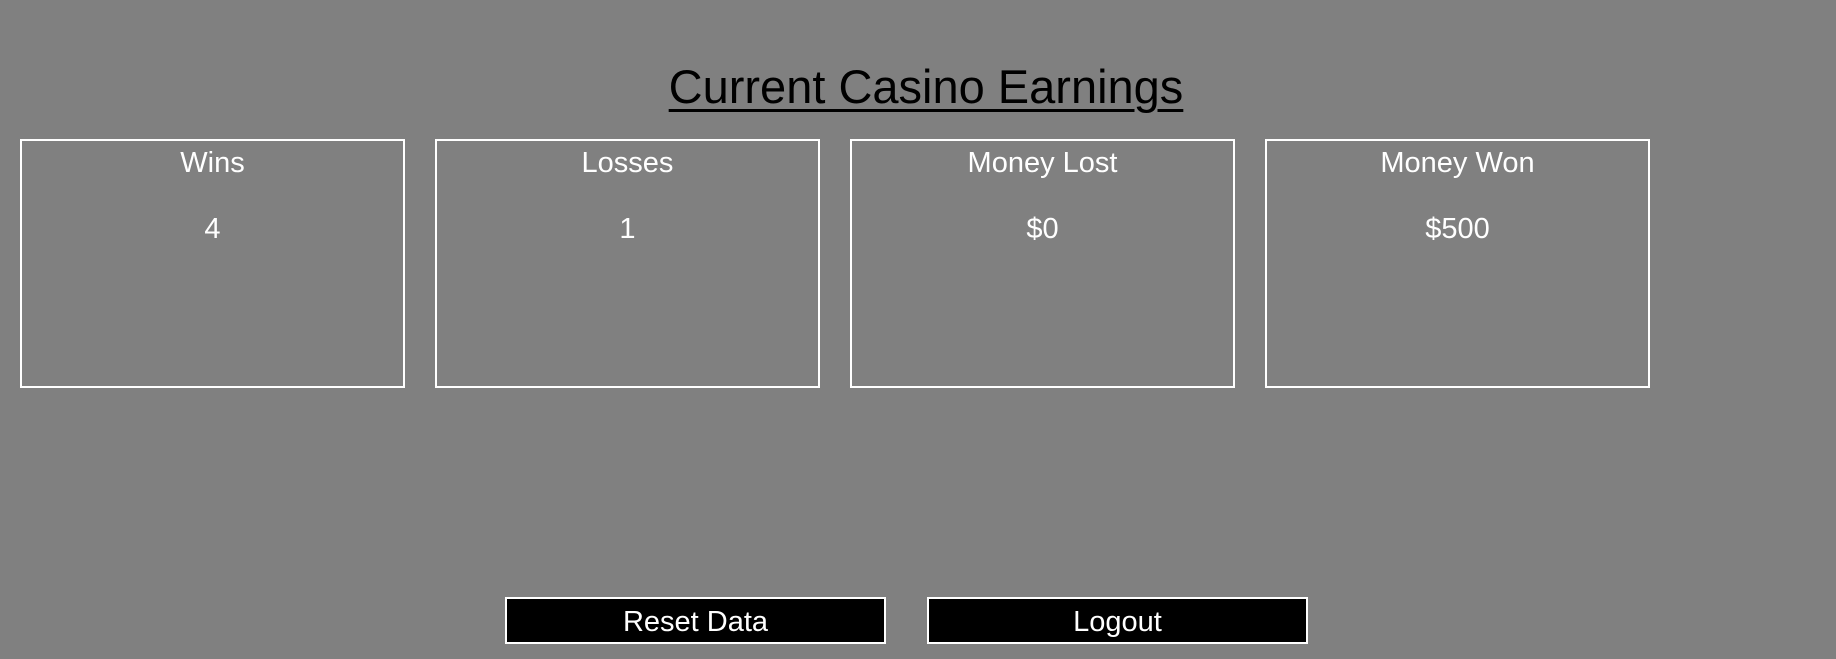 The image size is (1836, 659). I want to click on stat-label-money-lost: Money Lost, so click(1042, 163).